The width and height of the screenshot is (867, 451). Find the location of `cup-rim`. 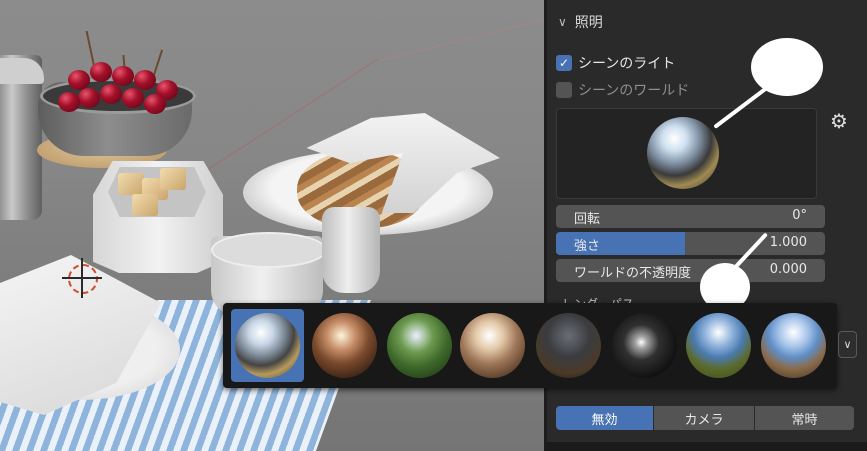

cup-rim is located at coordinates (269, 250).